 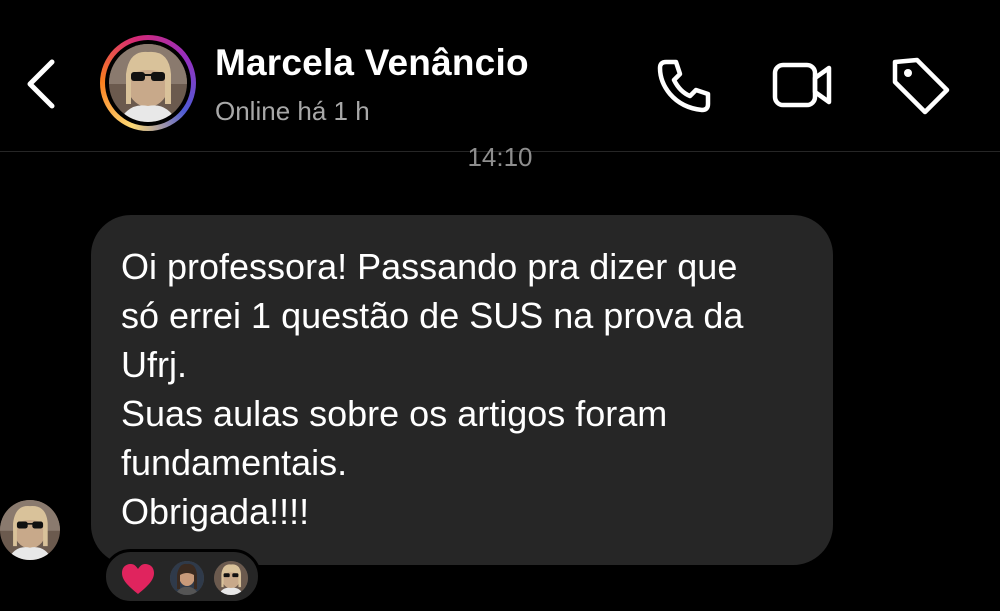 I want to click on back-button, so click(x=43, y=84).